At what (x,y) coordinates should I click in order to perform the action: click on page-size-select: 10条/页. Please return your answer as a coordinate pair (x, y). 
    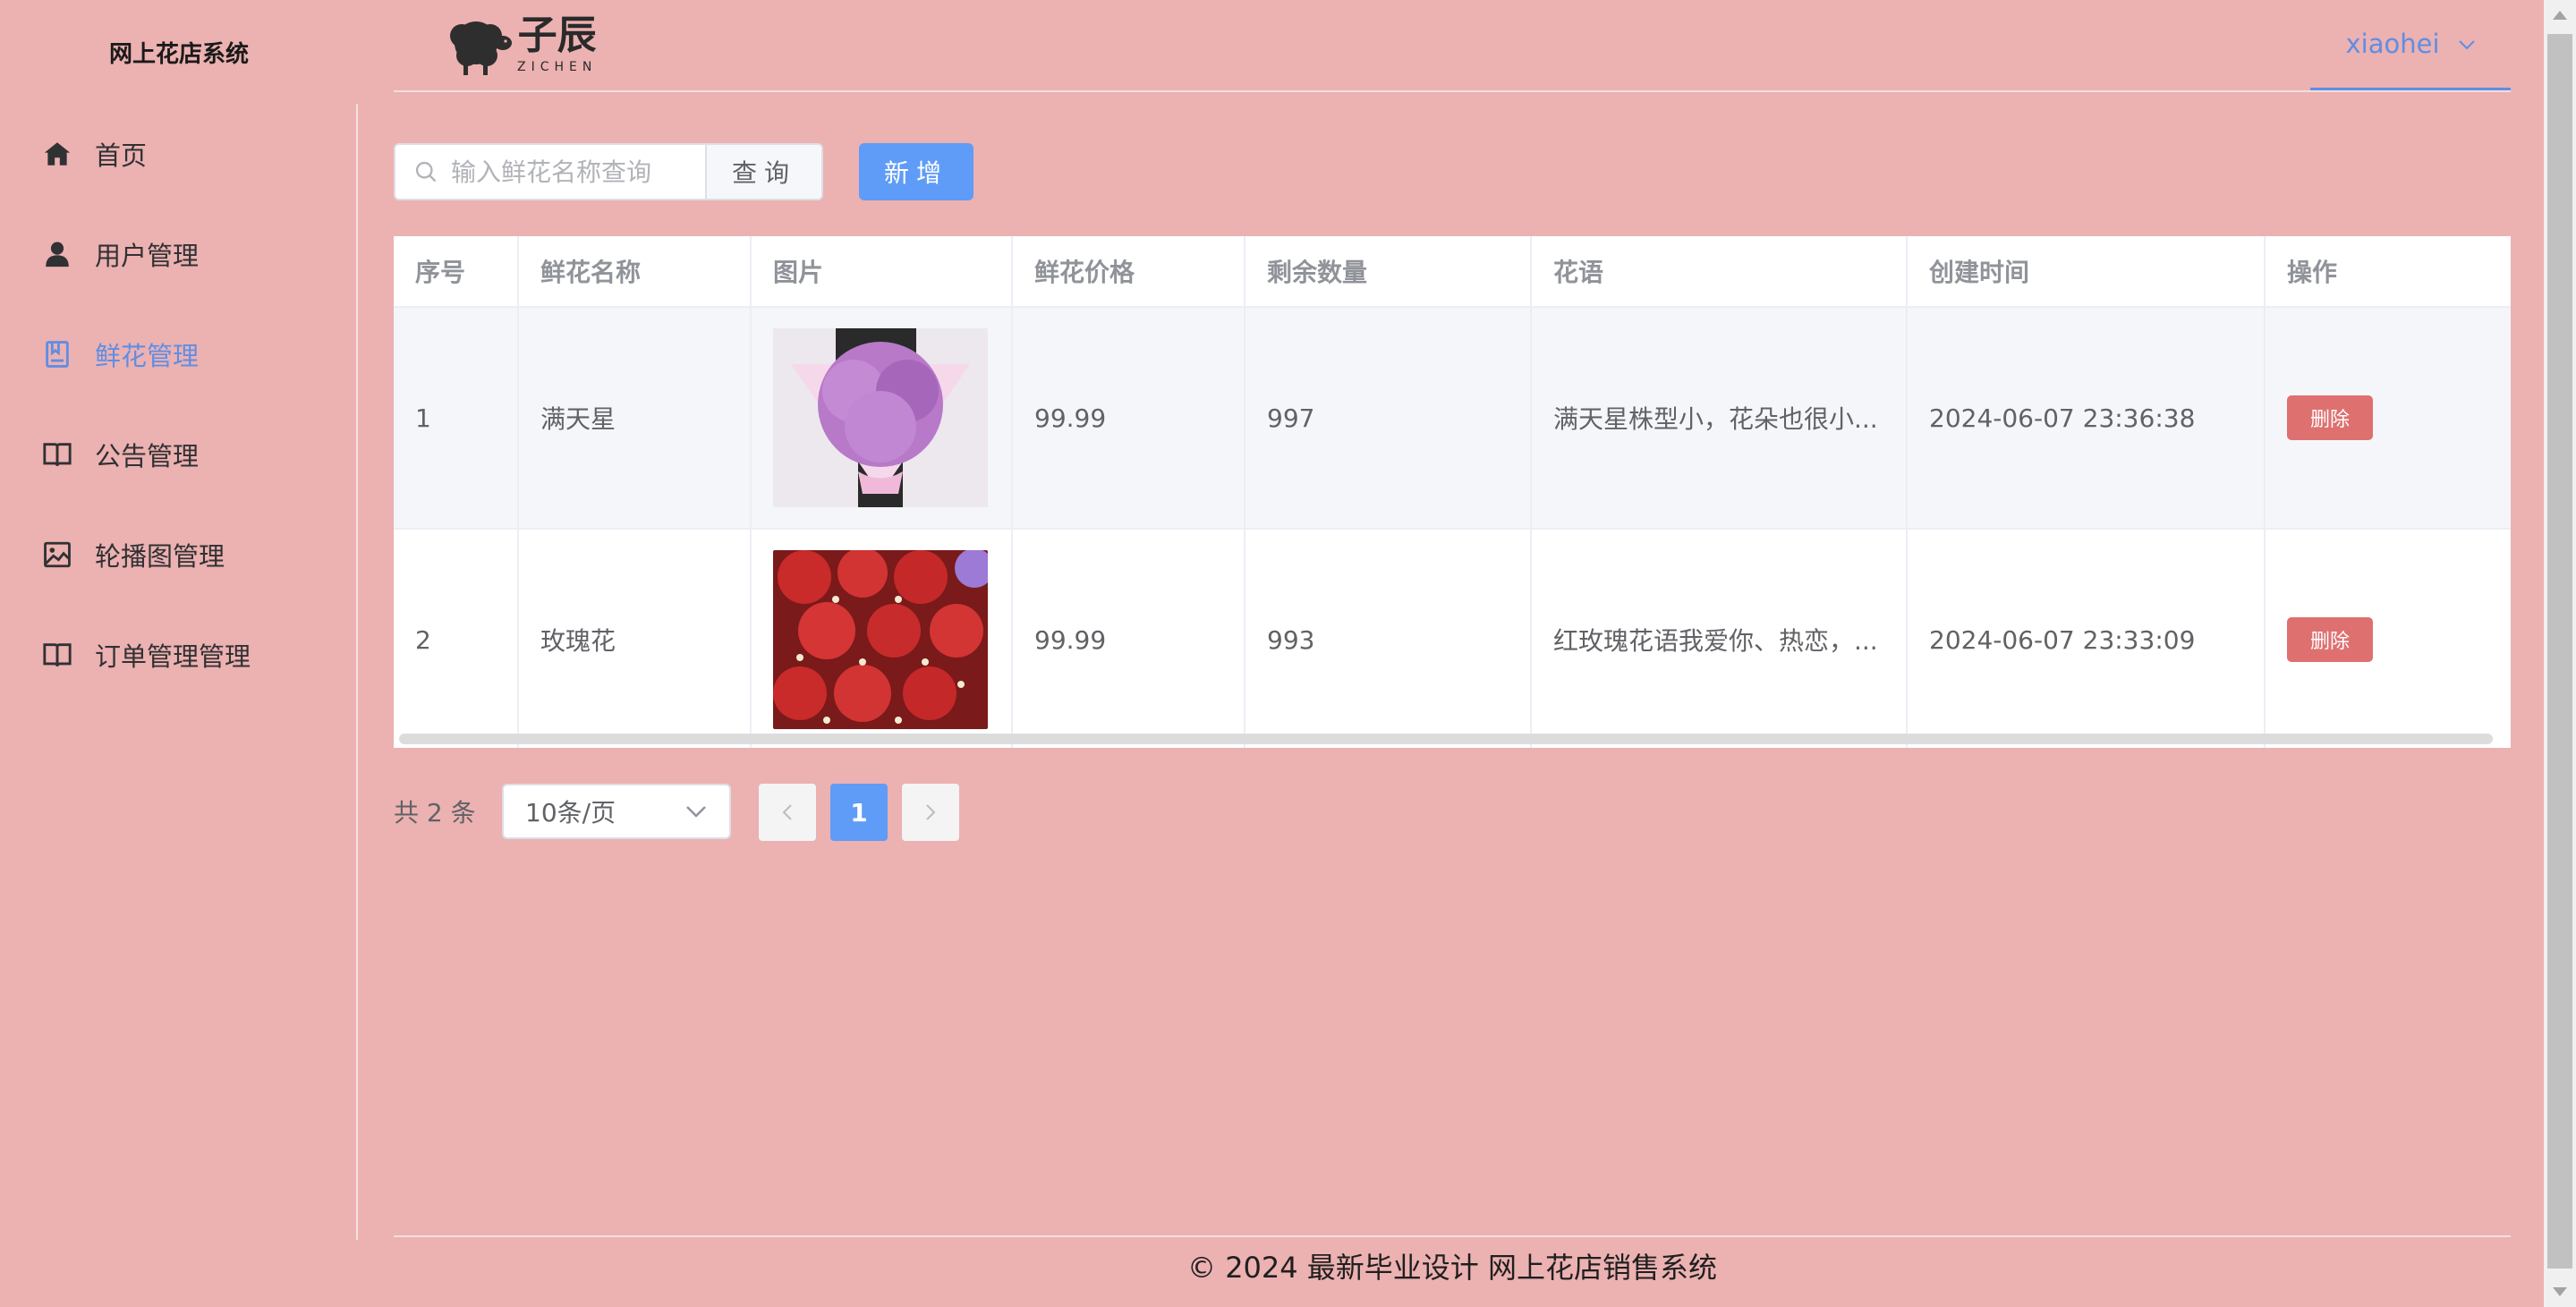
    Looking at the image, I should click on (616, 811).